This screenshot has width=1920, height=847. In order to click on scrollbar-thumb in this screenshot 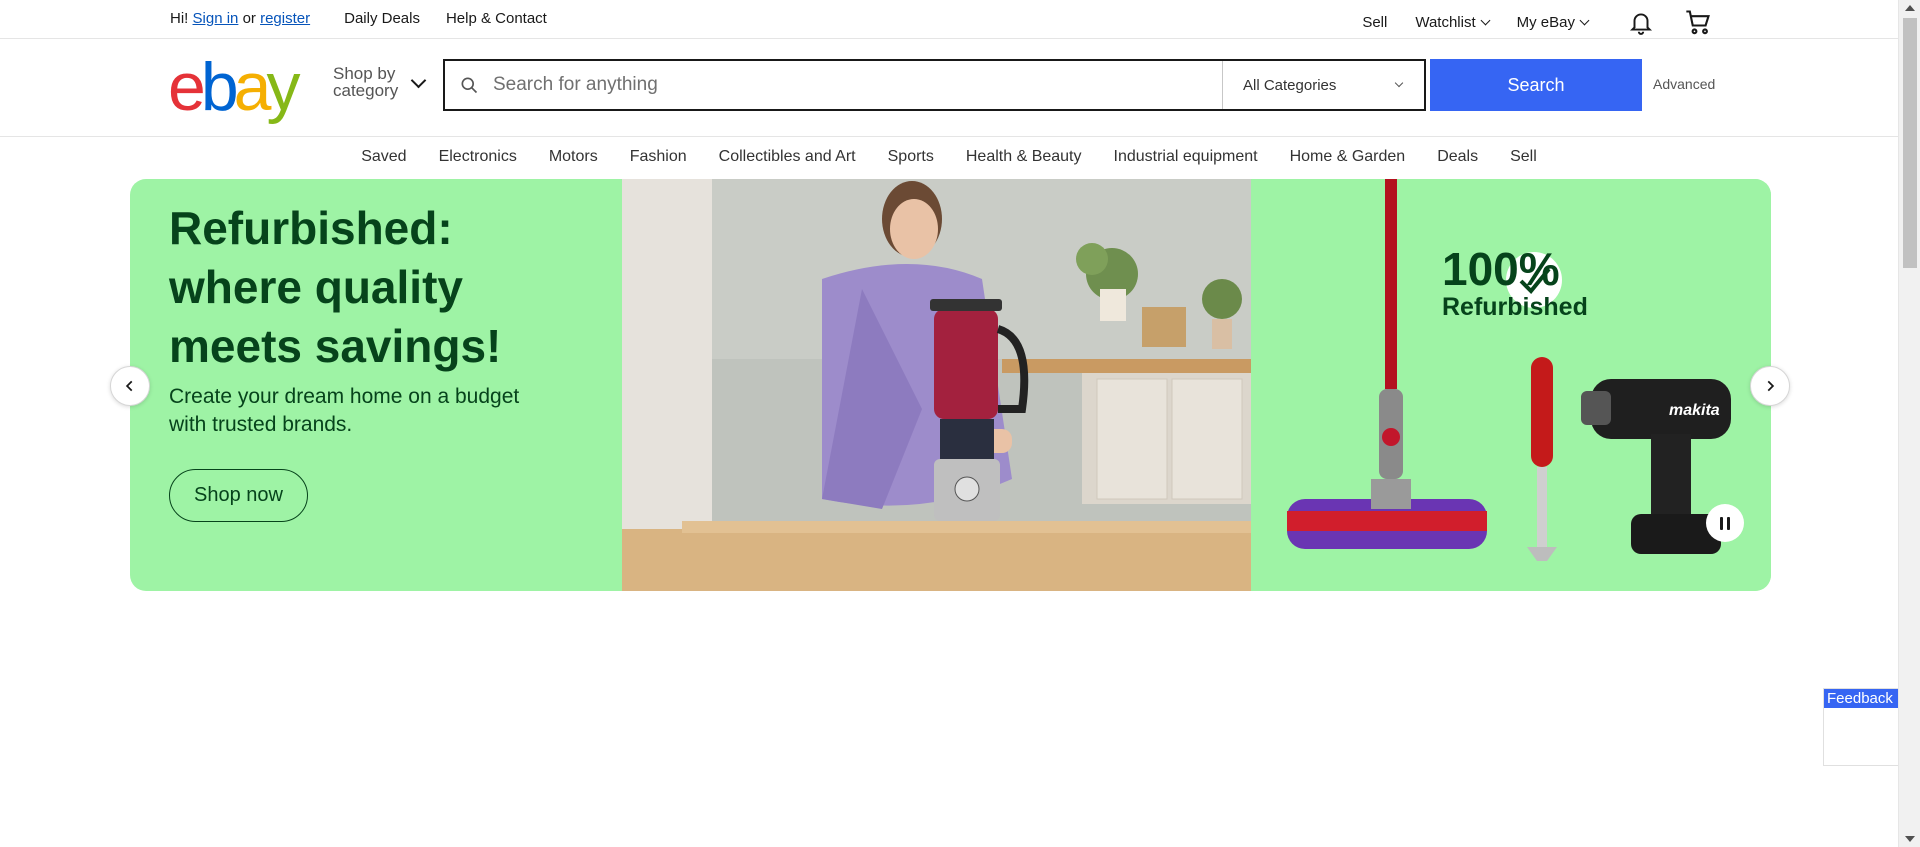, I will do `click(1910, 143)`.